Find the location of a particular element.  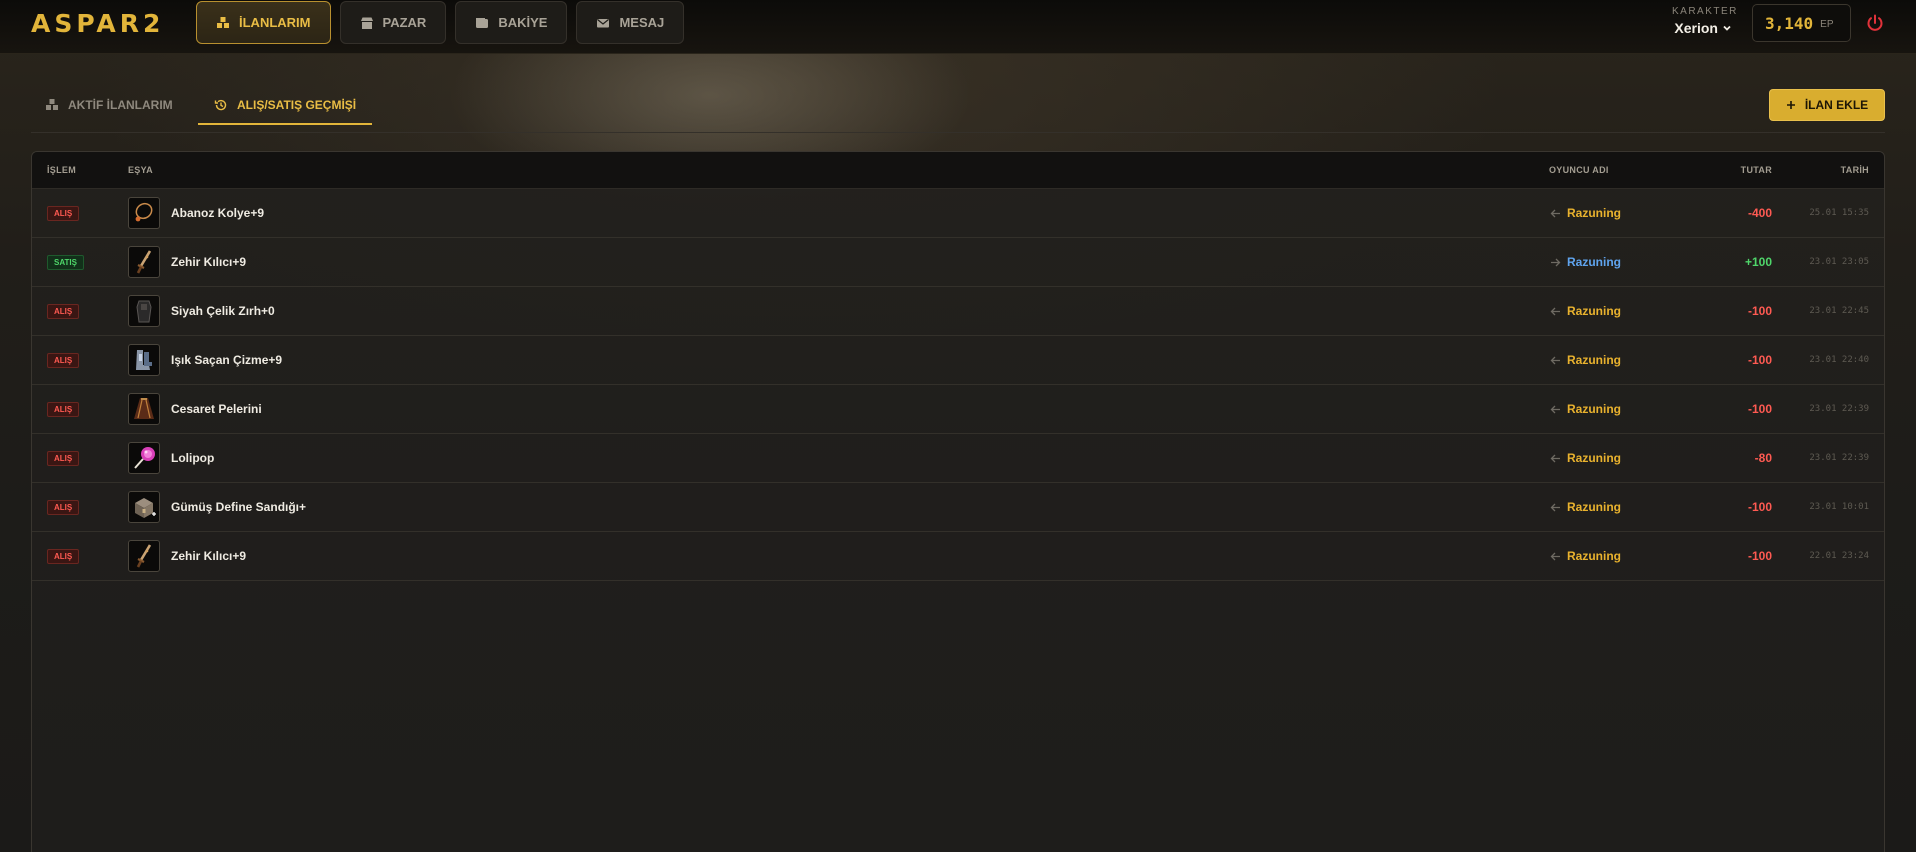

chevron-down-icon is located at coordinates (1727, 28).